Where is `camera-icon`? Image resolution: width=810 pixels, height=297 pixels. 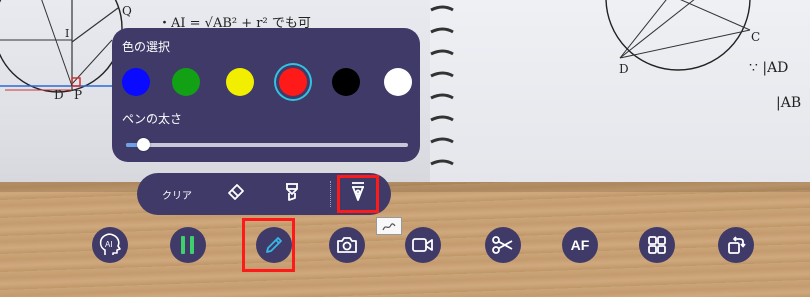 camera-icon is located at coordinates (347, 245).